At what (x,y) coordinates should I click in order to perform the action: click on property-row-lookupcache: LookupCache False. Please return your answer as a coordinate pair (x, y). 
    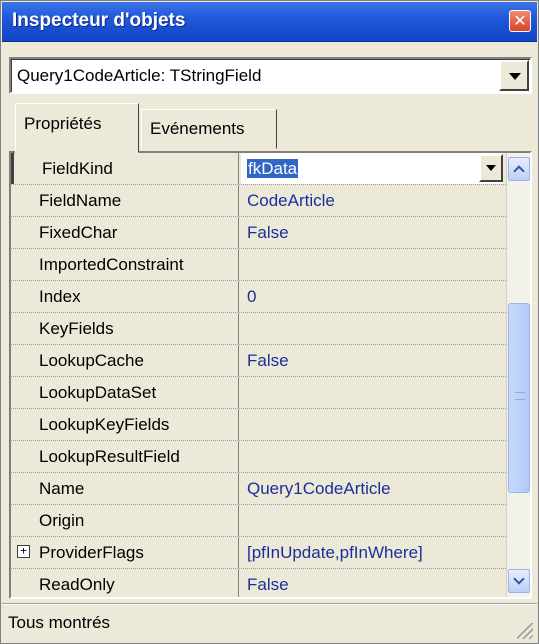
    Looking at the image, I should click on (258, 361).